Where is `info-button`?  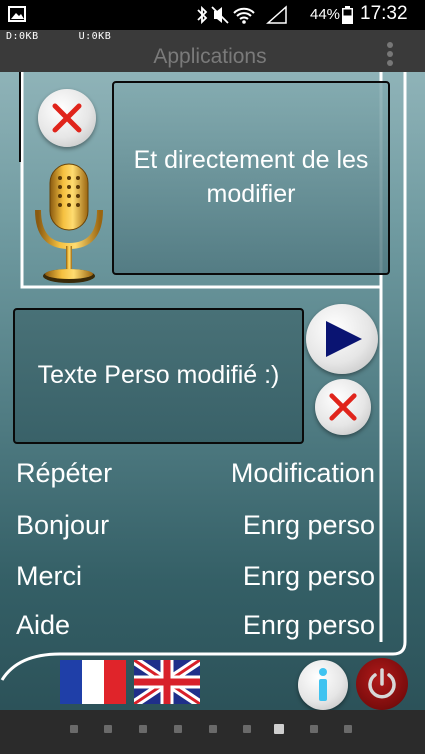 info-button is located at coordinates (323, 685).